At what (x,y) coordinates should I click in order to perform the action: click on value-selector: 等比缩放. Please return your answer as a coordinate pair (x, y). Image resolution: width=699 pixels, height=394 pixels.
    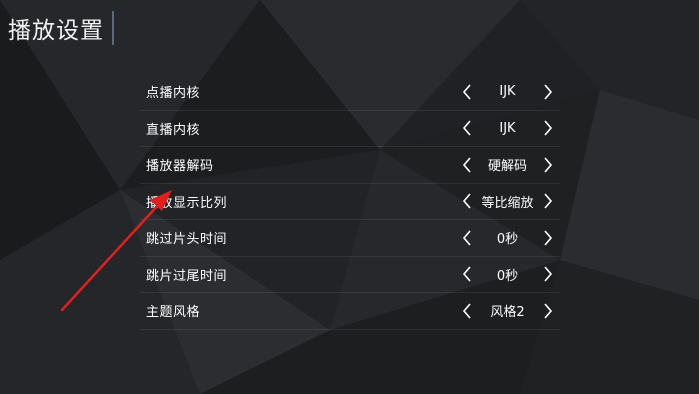
    Looking at the image, I should click on (507, 201).